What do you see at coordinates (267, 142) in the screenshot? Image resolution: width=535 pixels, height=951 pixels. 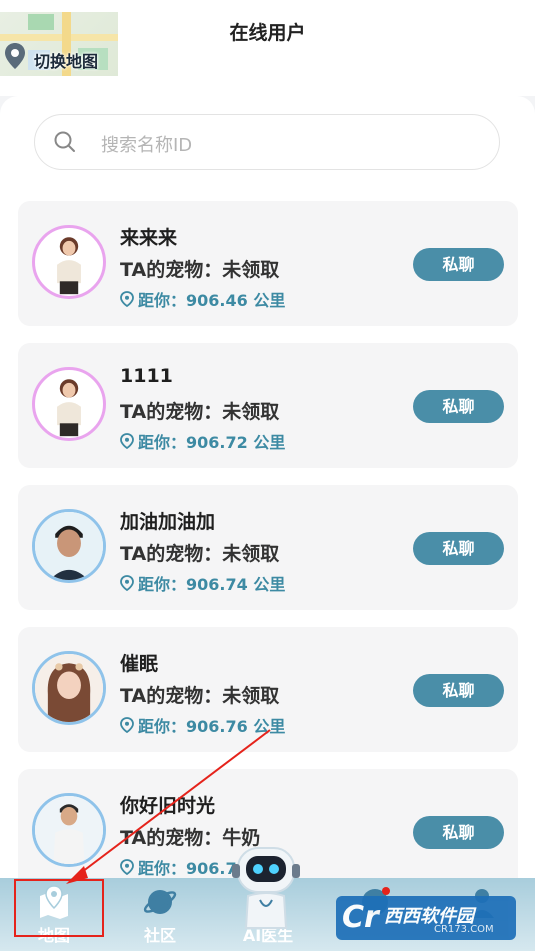 I see `search-input: 搜索名称ID` at bounding box center [267, 142].